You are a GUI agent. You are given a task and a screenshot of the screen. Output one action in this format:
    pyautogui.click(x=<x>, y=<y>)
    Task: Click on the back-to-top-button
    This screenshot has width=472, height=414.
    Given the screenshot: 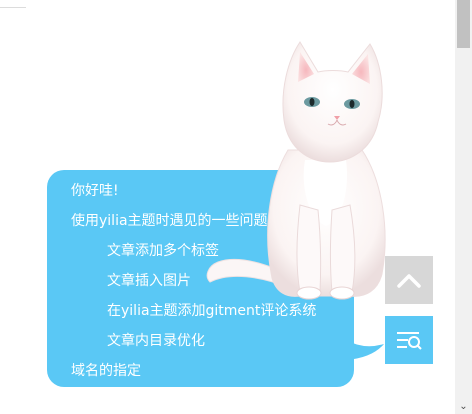 What is the action you would take?
    pyautogui.click(x=409, y=280)
    